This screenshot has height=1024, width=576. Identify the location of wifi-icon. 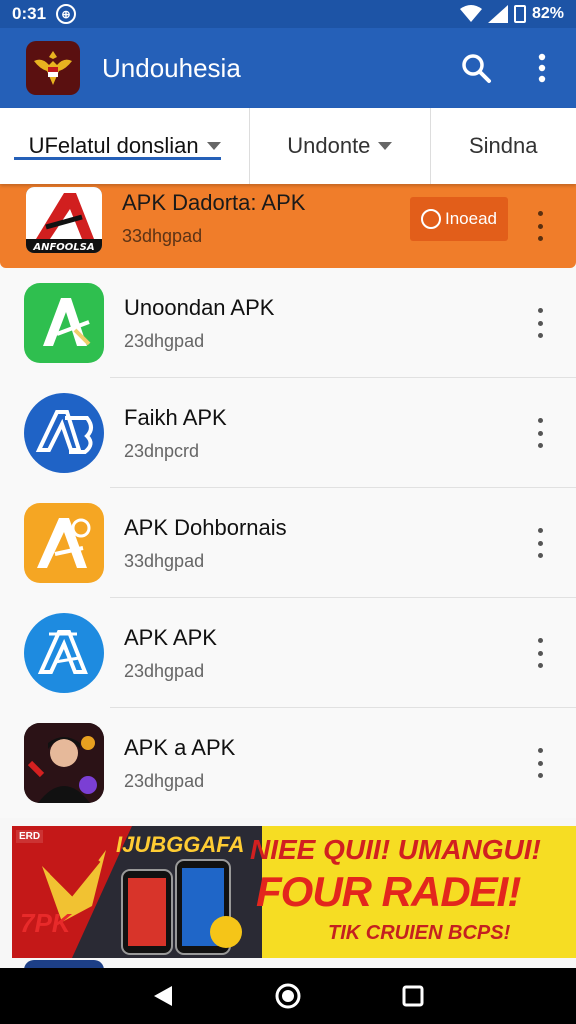
(470, 13).